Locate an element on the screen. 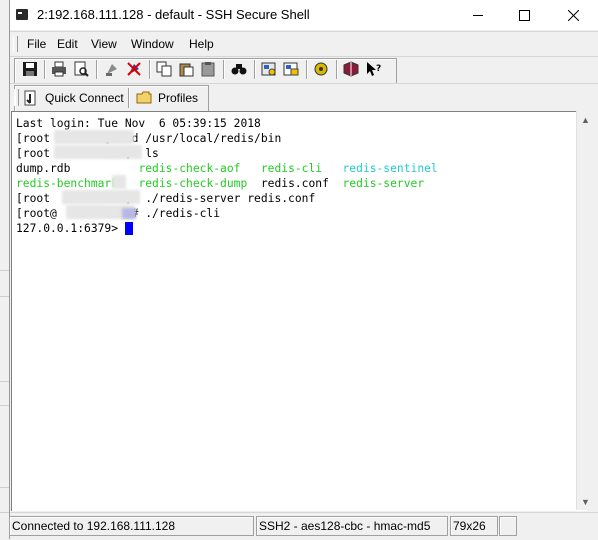 The image size is (598, 540). terminal-text: redis-sentinel is located at coordinates (390, 168).